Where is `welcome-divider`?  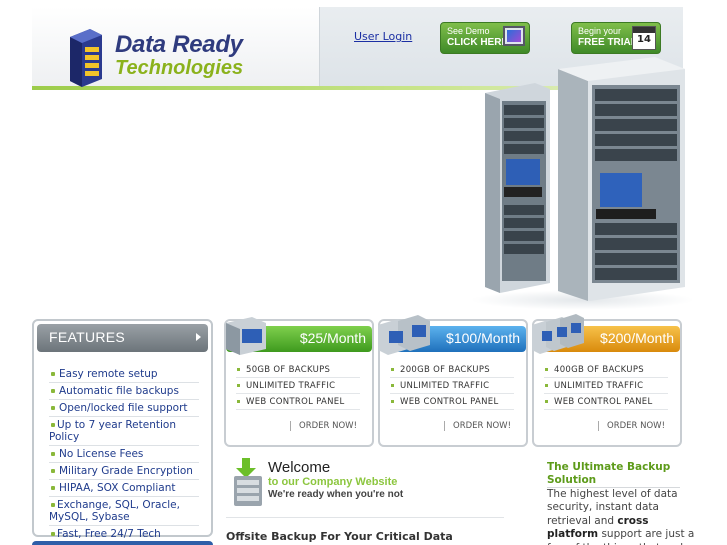
welcome-divider is located at coordinates (365, 517).